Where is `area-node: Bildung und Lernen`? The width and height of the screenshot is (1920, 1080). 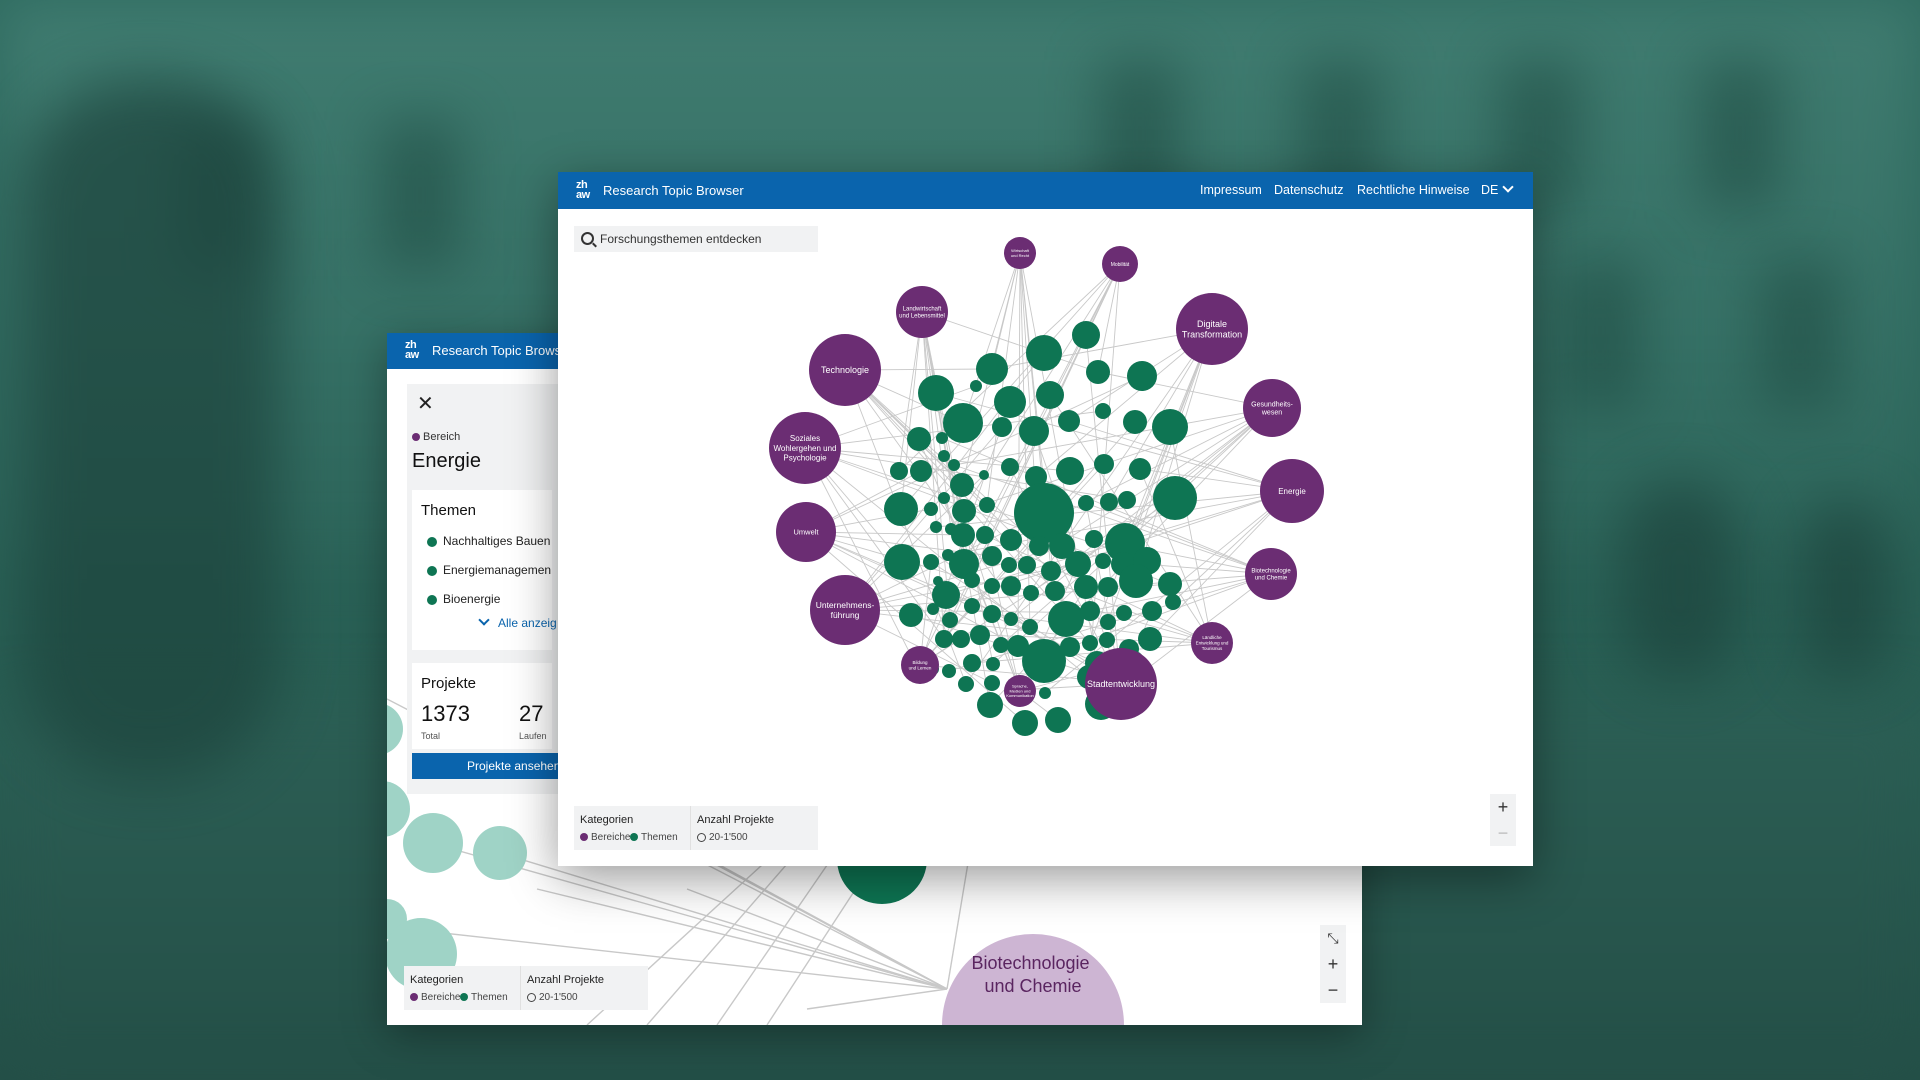 area-node: Bildung und Lernen is located at coordinates (920, 665).